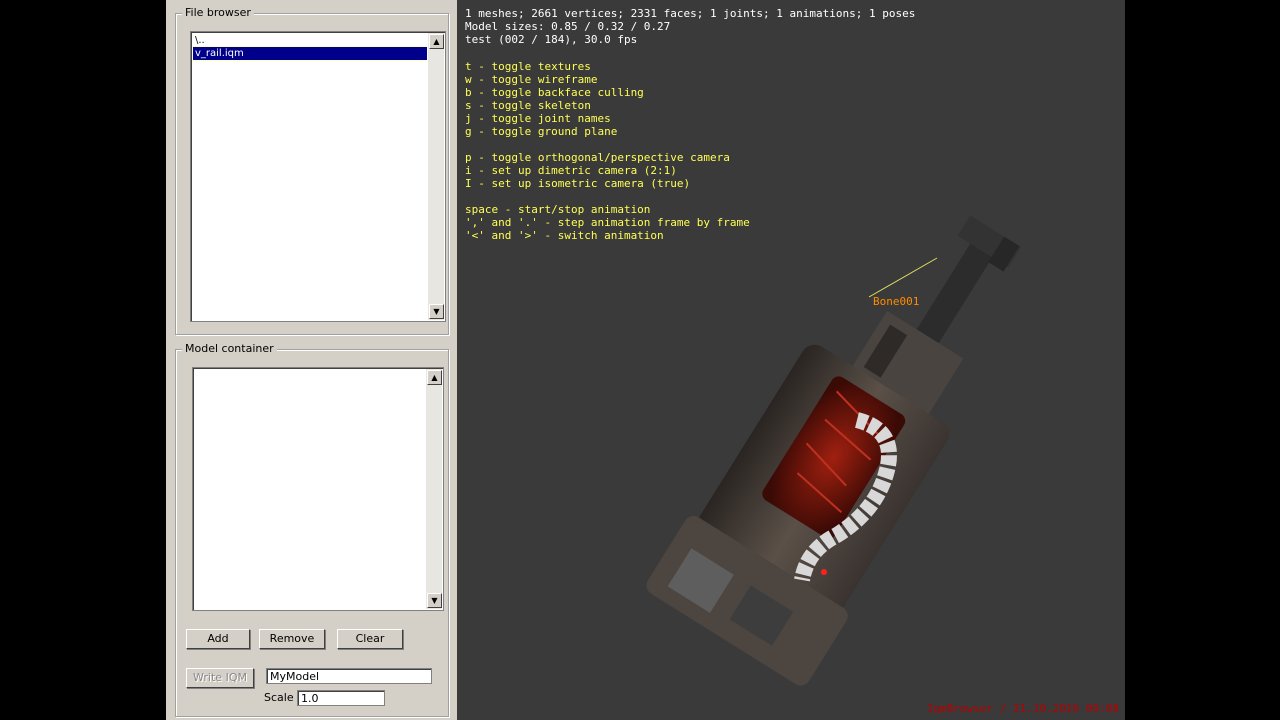 The image size is (1280, 720). I want to click on help-line: p - toggle orthogonal/perspective camera, so click(597, 157).